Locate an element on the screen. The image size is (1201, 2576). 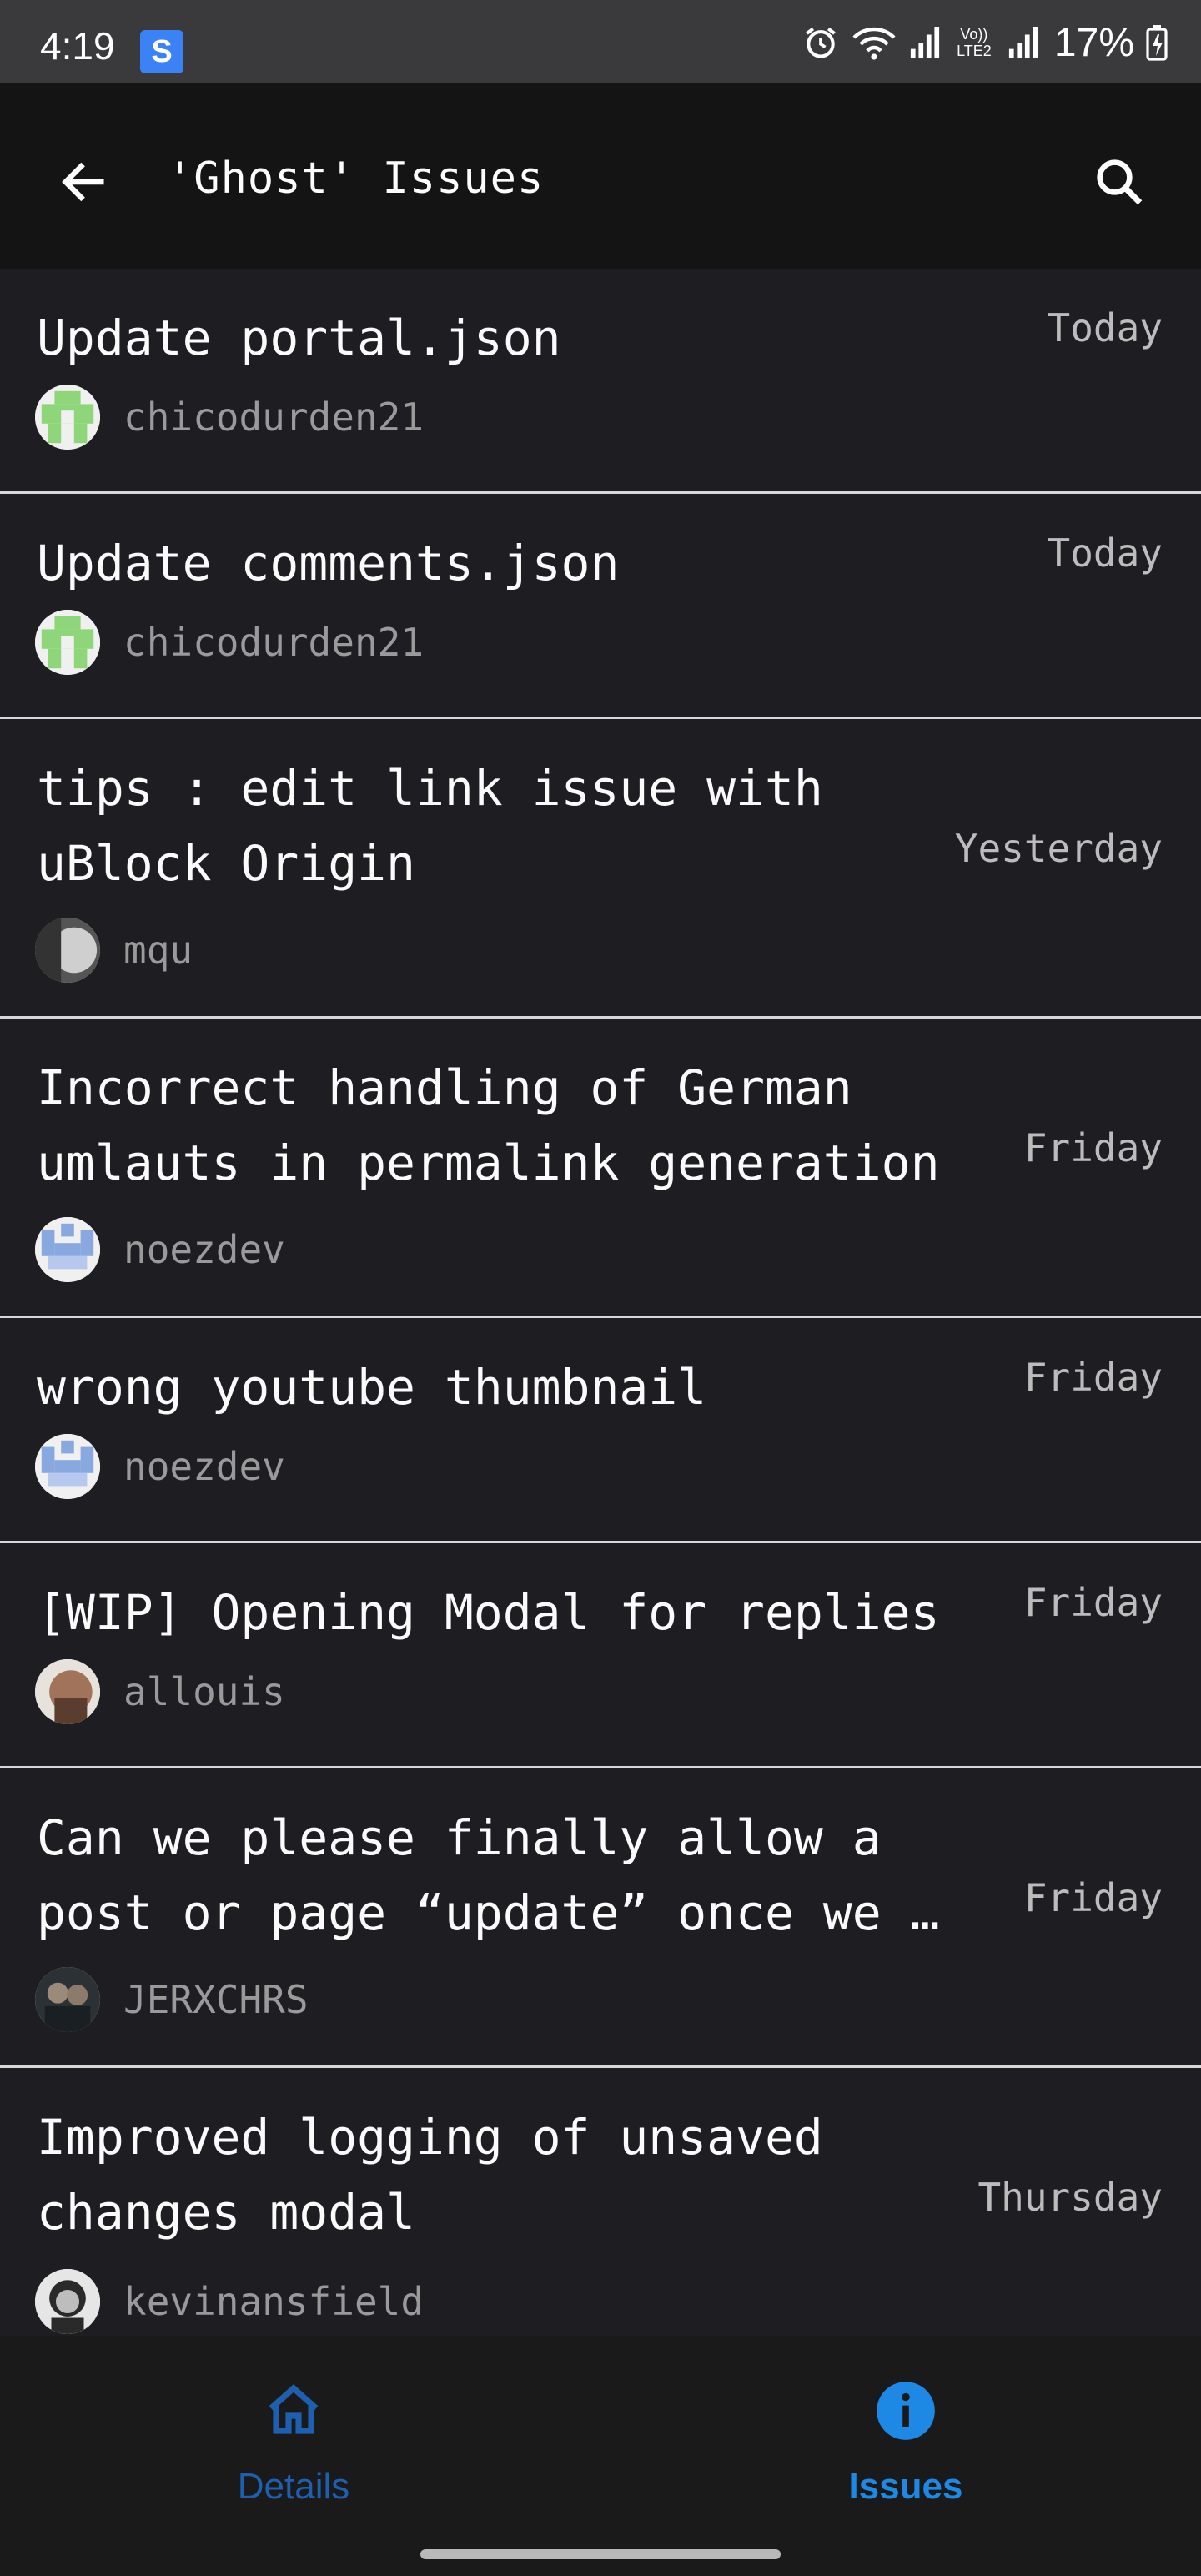
search-button is located at coordinates (1119, 183).